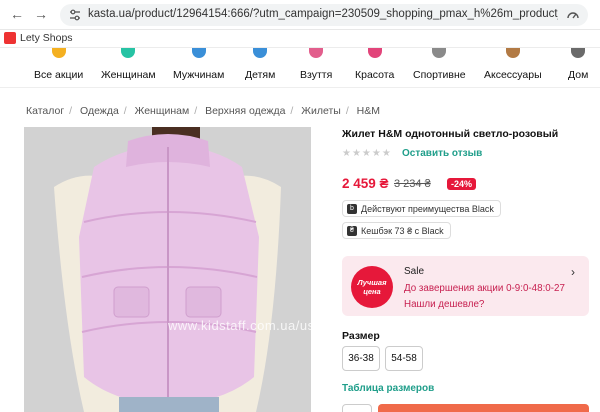 Image resolution: width=600 pixels, height=412 pixels. Describe the element at coordinates (260, 64) in the screenshot. I see `category-kids: Детям` at that location.